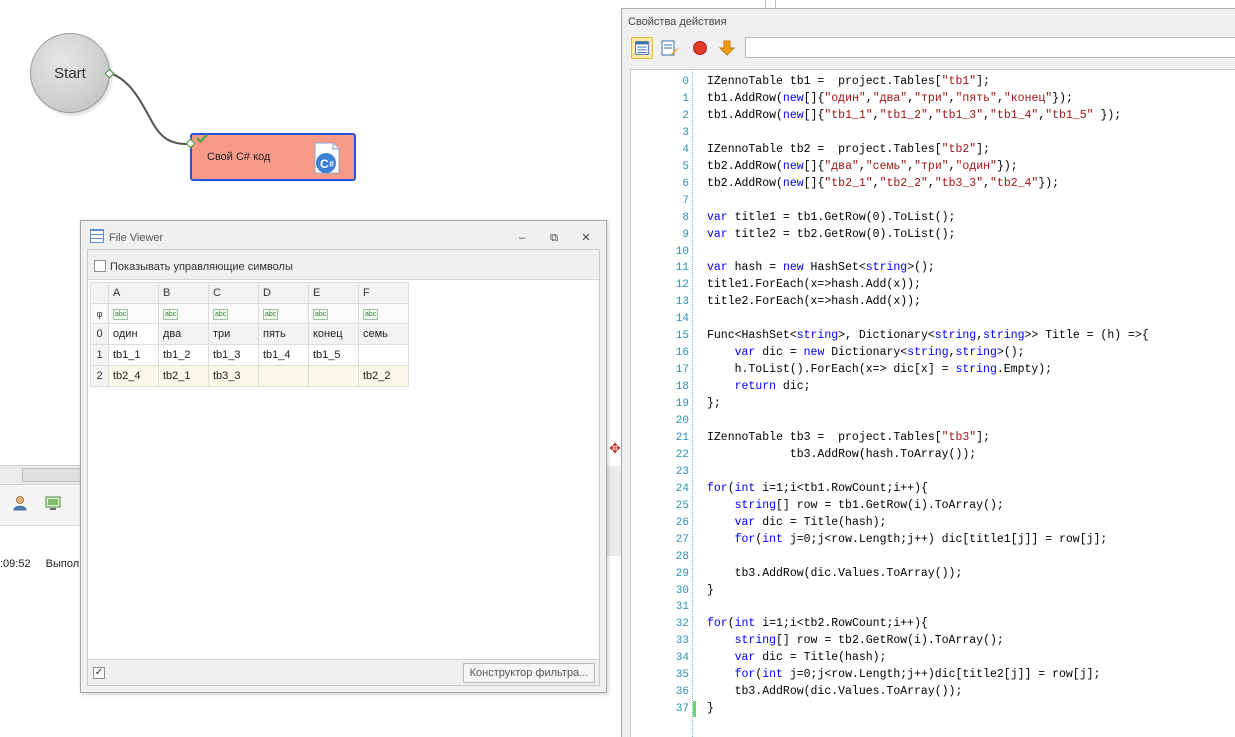 The height and width of the screenshot is (737, 1235). What do you see at coordinates (669, 48) in the screenshot?
I see `edit-icon` at bounding box center [669, 48].